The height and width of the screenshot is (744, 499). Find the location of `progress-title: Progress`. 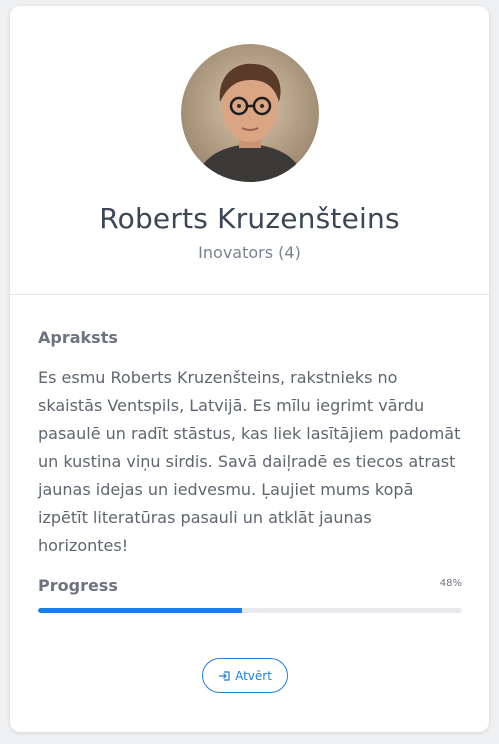

progress-title: Progress is located at coordinates (78, 585).